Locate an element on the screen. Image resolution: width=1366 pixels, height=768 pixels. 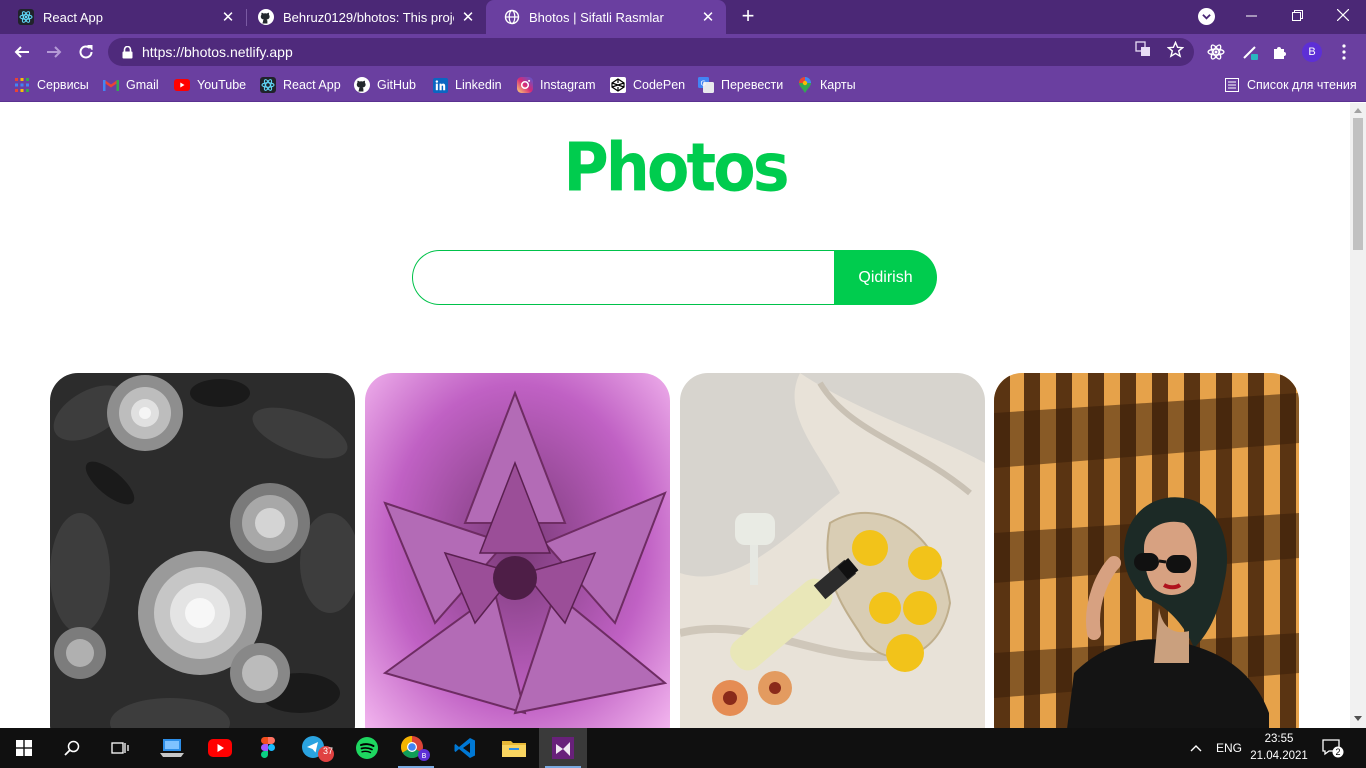
photo-card-succulent is located at coordinates (517, 550).